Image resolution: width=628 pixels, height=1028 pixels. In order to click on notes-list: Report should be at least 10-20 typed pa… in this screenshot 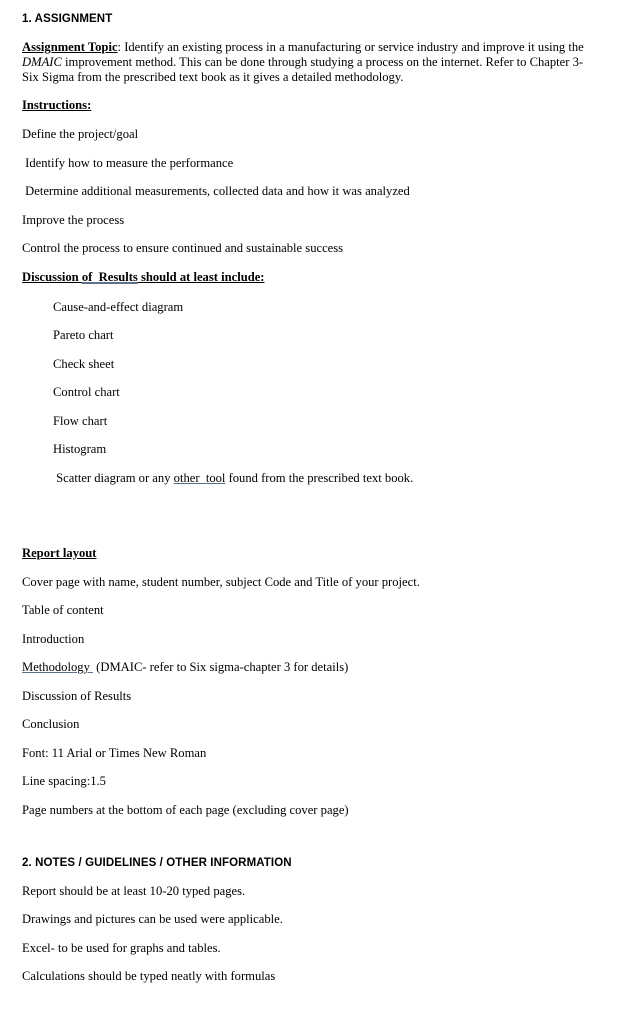, I will do `click(303, 934)`.